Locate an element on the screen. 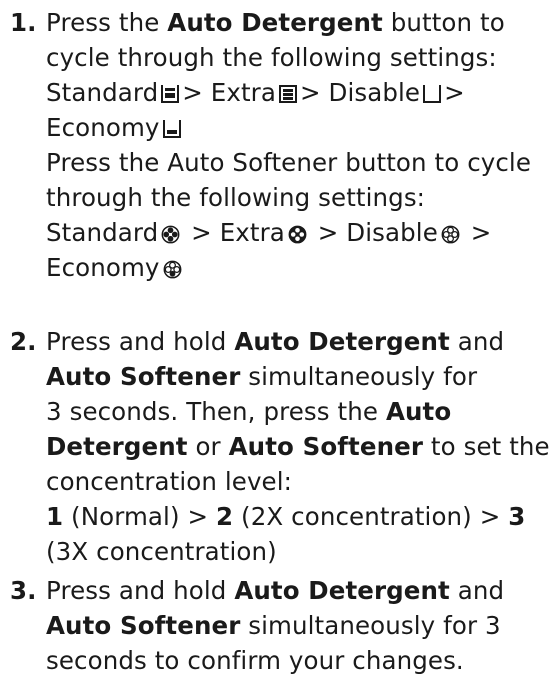 The width and height of the screenshot is (550, 679). softener-settings-line: Standard > Extra > Disable > is located at coordinates (298, 232).